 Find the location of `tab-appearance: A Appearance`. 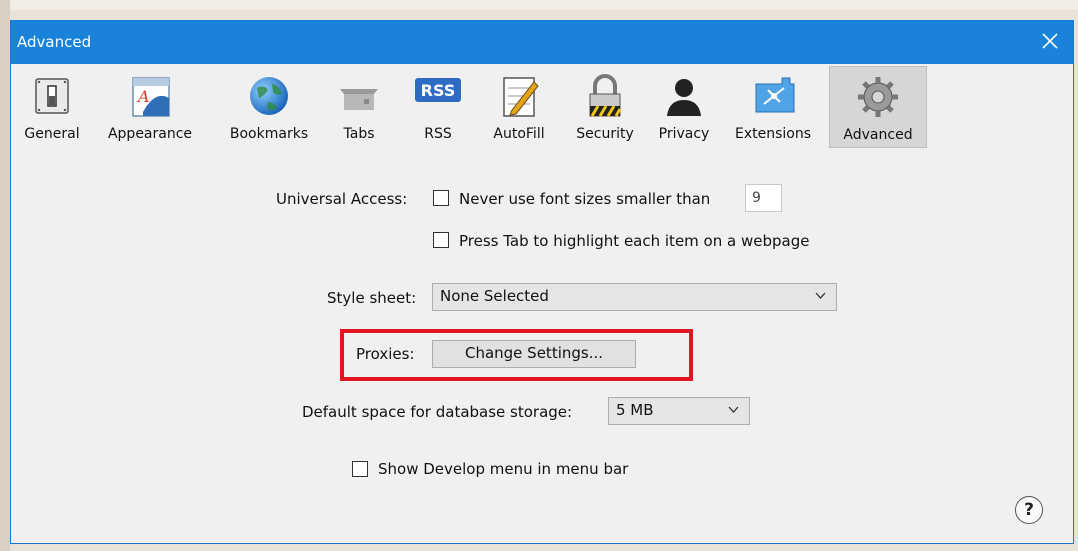

tab-appearance: A Appearance is located at coordinates (150, 106).